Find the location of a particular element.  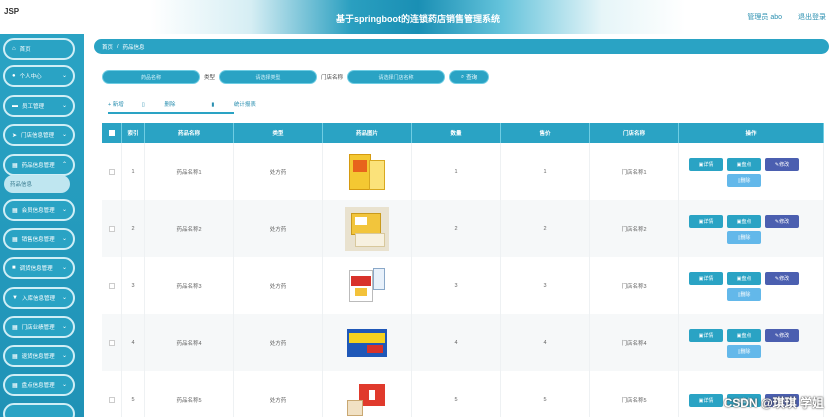

delete-button: ▯ 删除 is located at coordinates (168, 104).